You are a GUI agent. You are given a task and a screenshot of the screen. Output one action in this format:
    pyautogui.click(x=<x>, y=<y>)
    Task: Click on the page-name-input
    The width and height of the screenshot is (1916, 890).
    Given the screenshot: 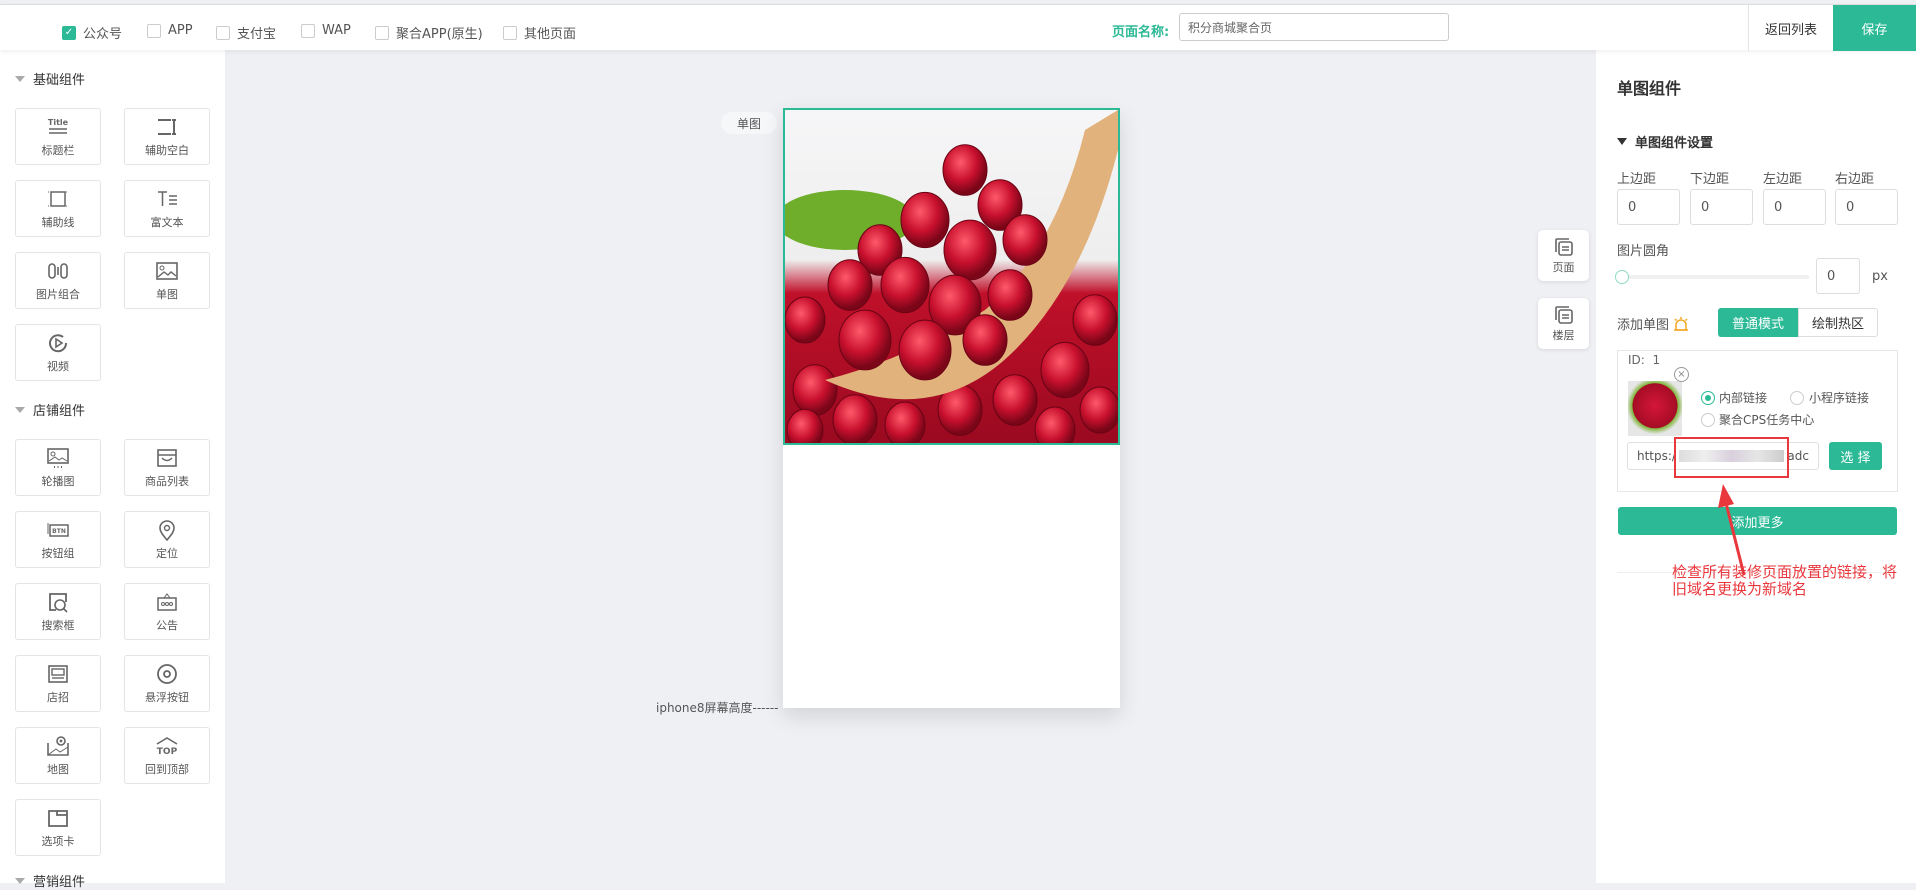 What is the action you would take?
    pyautogui.click(x=1314, y=27)
    